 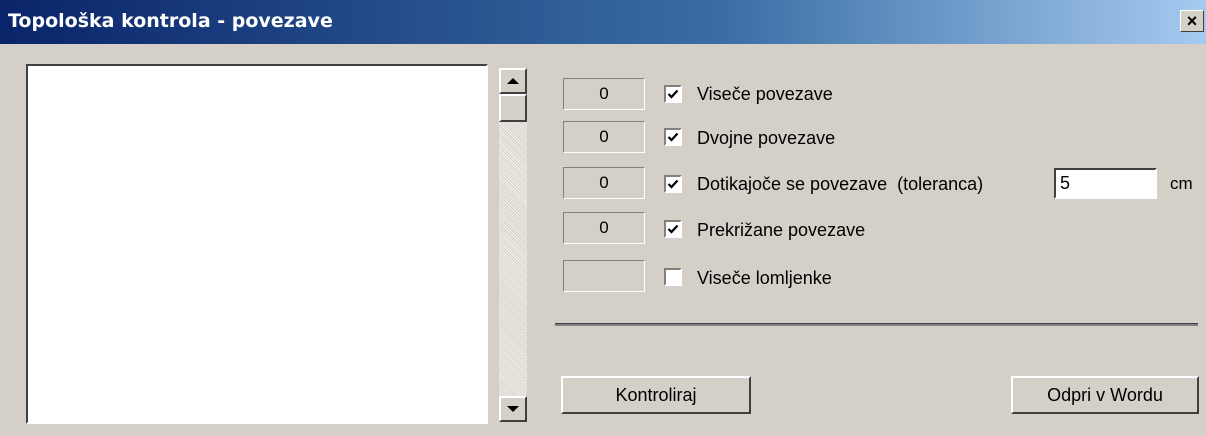 I want to click on count-touching-edges: 0, so click(x=604, y=183).